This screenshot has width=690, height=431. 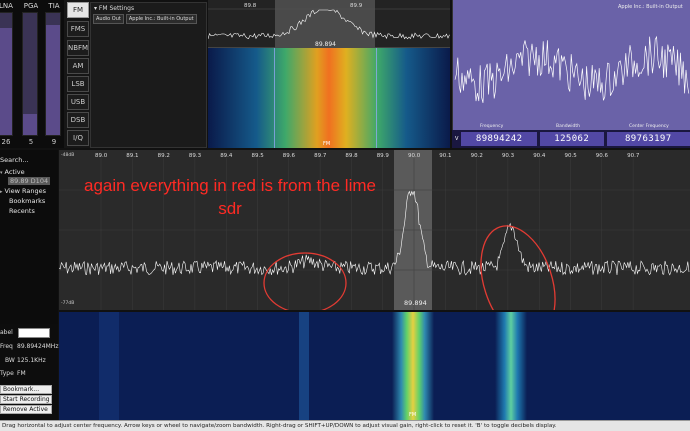 What do you see at coordinates (1, 192) in the screenshot?
I see `collapsed-arrow-icon: ▸` at bounding box center [1, 192].